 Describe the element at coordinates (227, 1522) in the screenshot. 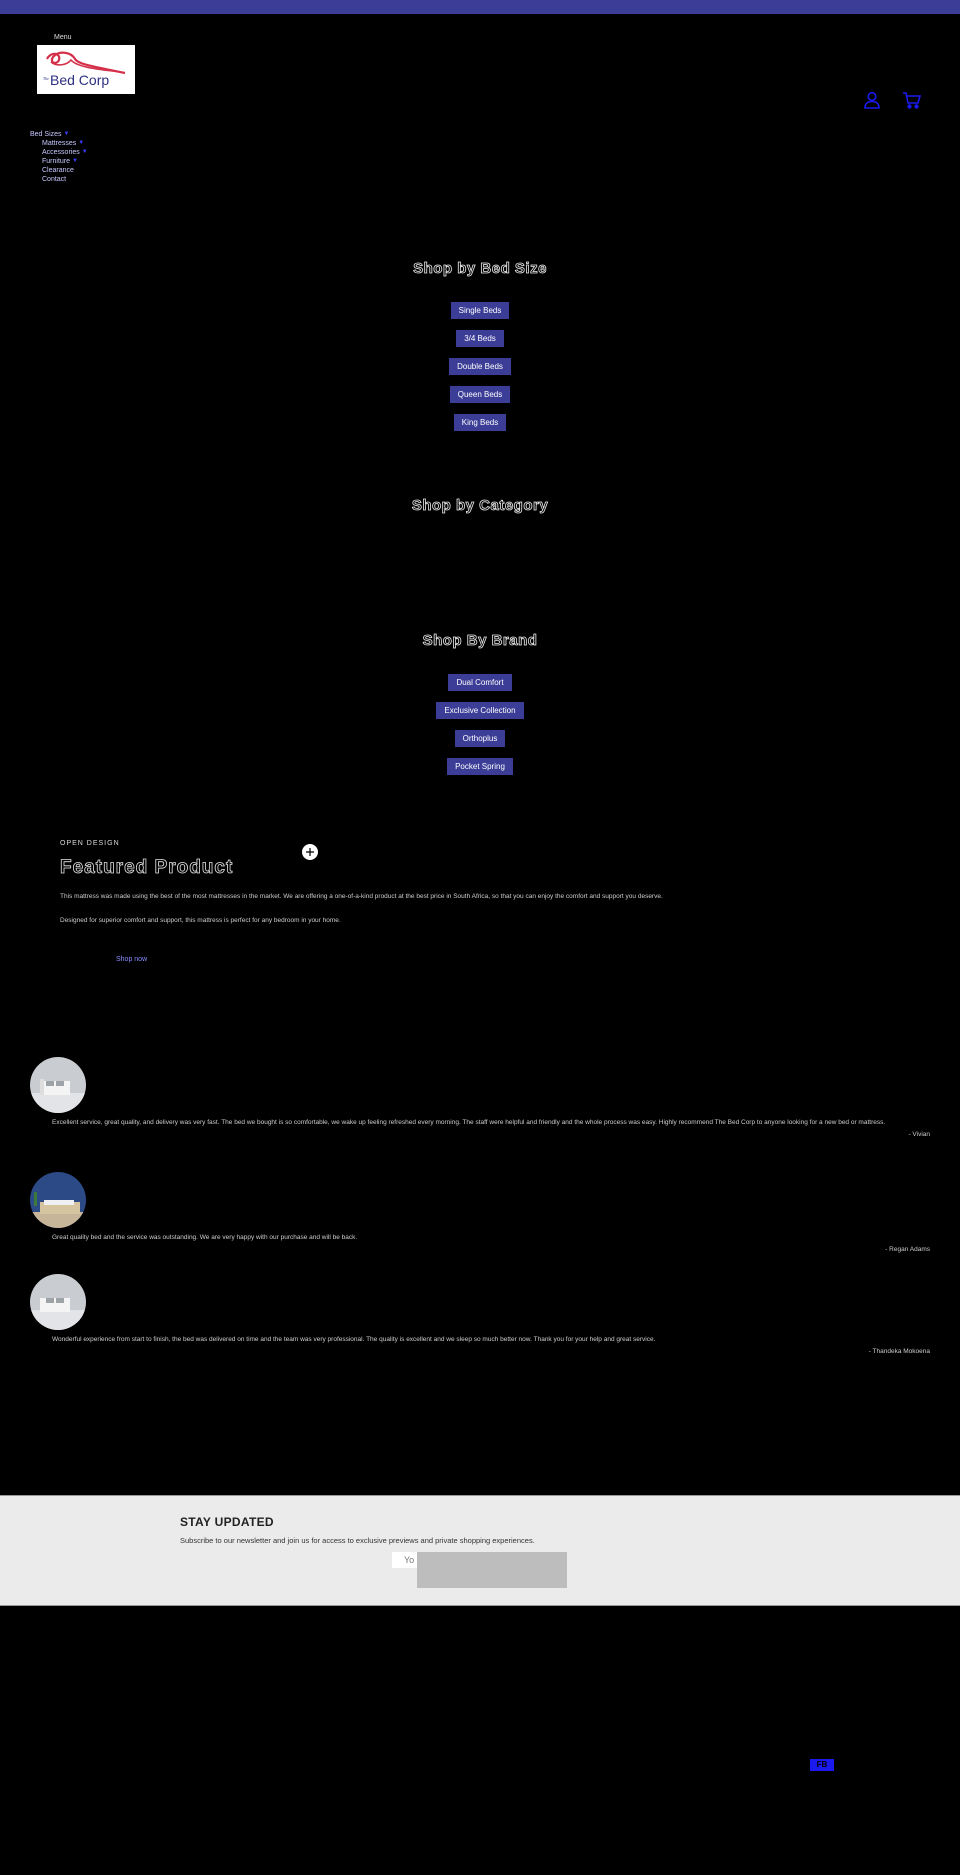

I see `newsletter-title: STAY UPDATED` at that location.